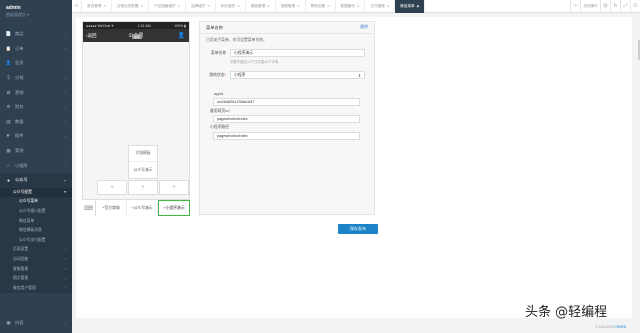 This screenshot has height=333, width=640. What do you see at coordinates (351, 6) in the screenshot?
I see `tab: 数据备份 ⊗` at bounding box center [351, 6].